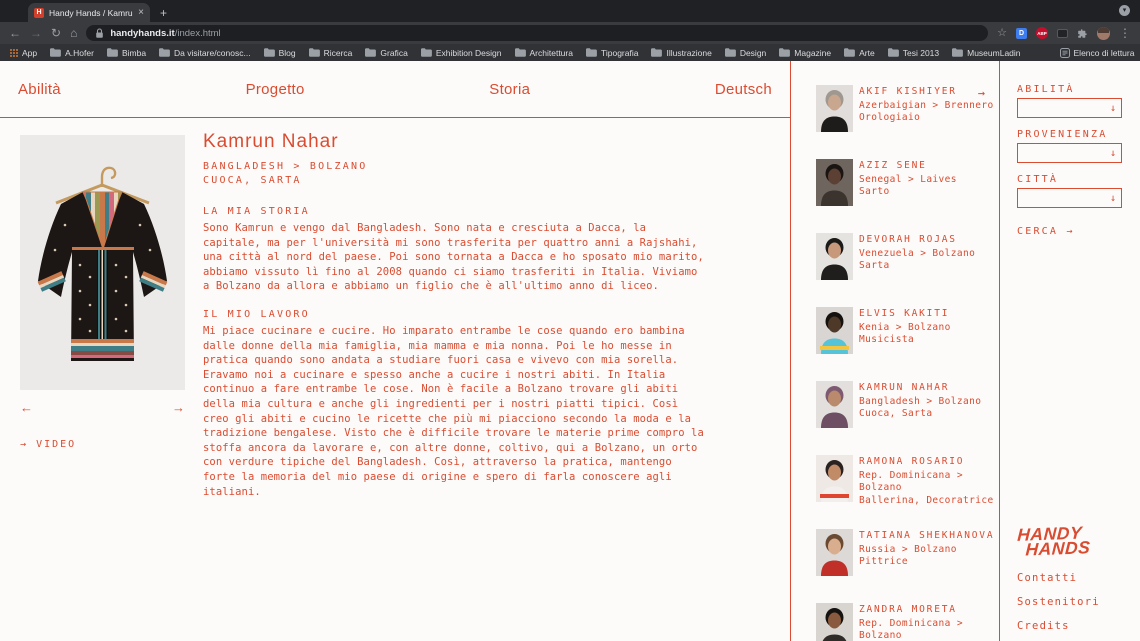 The image size is (1140, 641). I want to click on footer-link-contatti: Contatti, so click(1069, 578).